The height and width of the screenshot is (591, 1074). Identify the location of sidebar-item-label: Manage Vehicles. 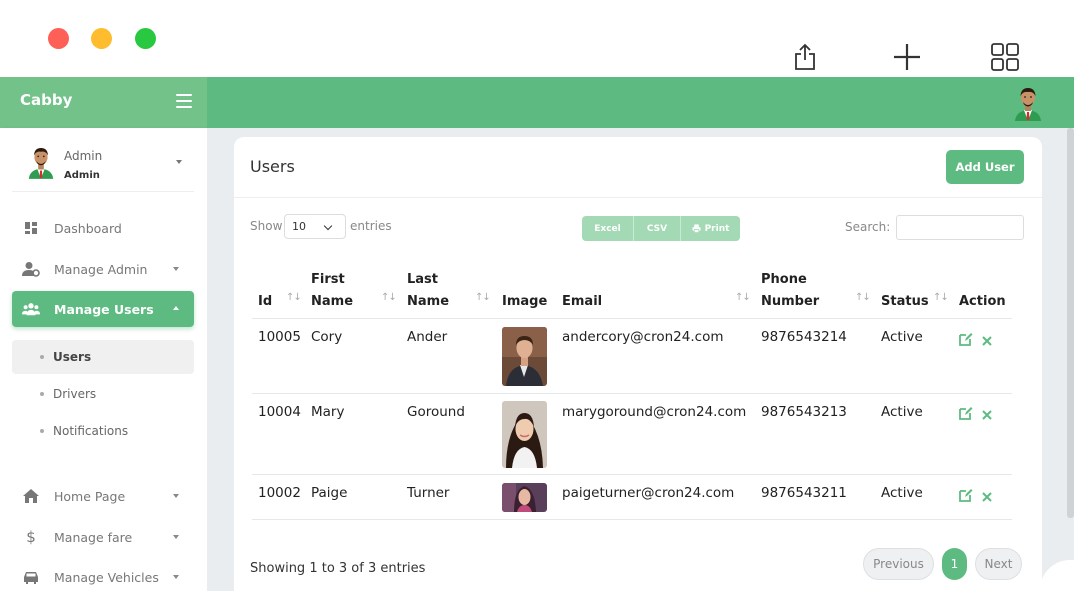
(106, 577).